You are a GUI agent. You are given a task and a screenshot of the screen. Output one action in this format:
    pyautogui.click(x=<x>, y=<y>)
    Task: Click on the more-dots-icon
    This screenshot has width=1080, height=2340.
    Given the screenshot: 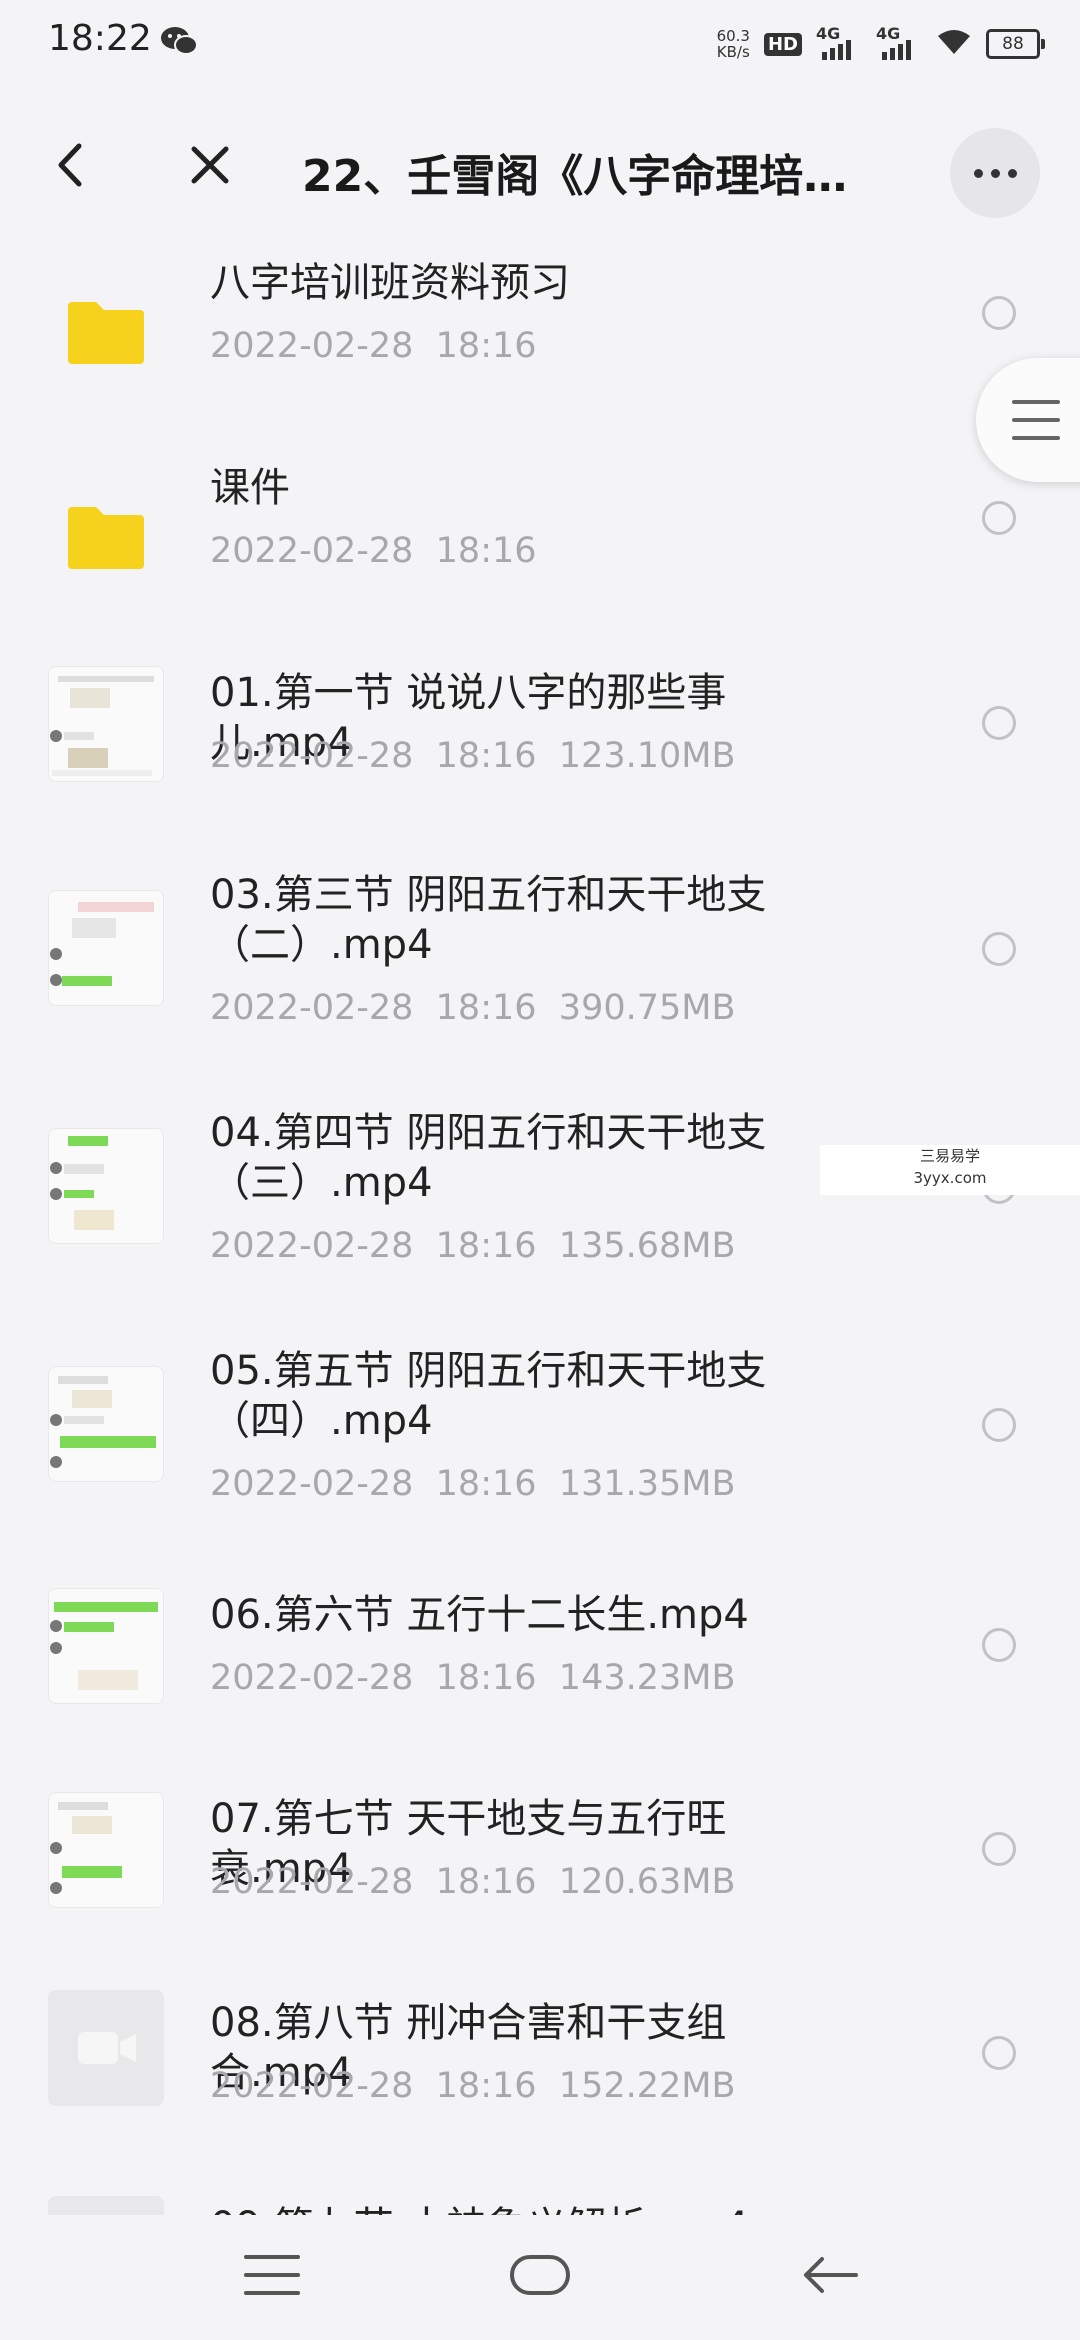 What is the action you would take?
    pyautogui.click(x=978, y=173)
    